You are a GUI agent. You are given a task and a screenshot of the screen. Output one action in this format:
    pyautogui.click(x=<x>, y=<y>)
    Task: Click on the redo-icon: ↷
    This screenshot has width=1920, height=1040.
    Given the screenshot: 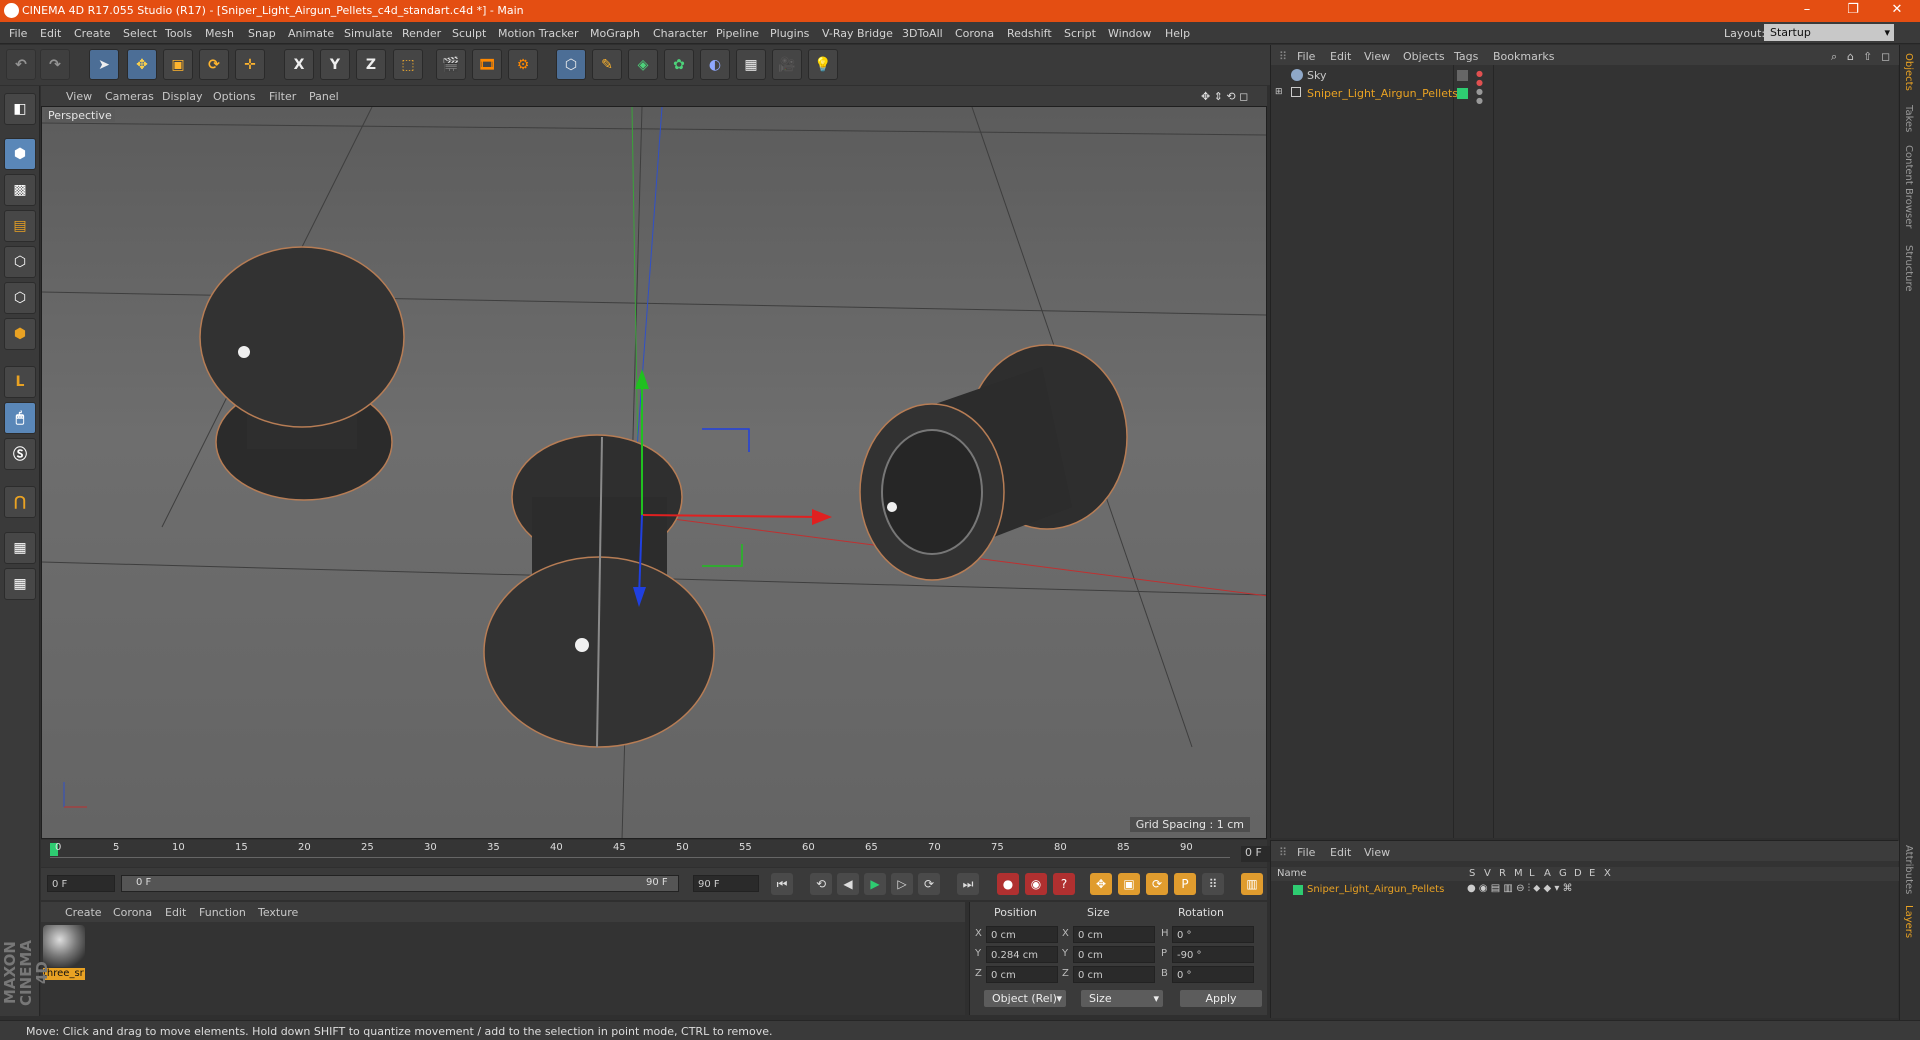 What is the action you would take?
    pyautogui.click(x=55, y=64)
    